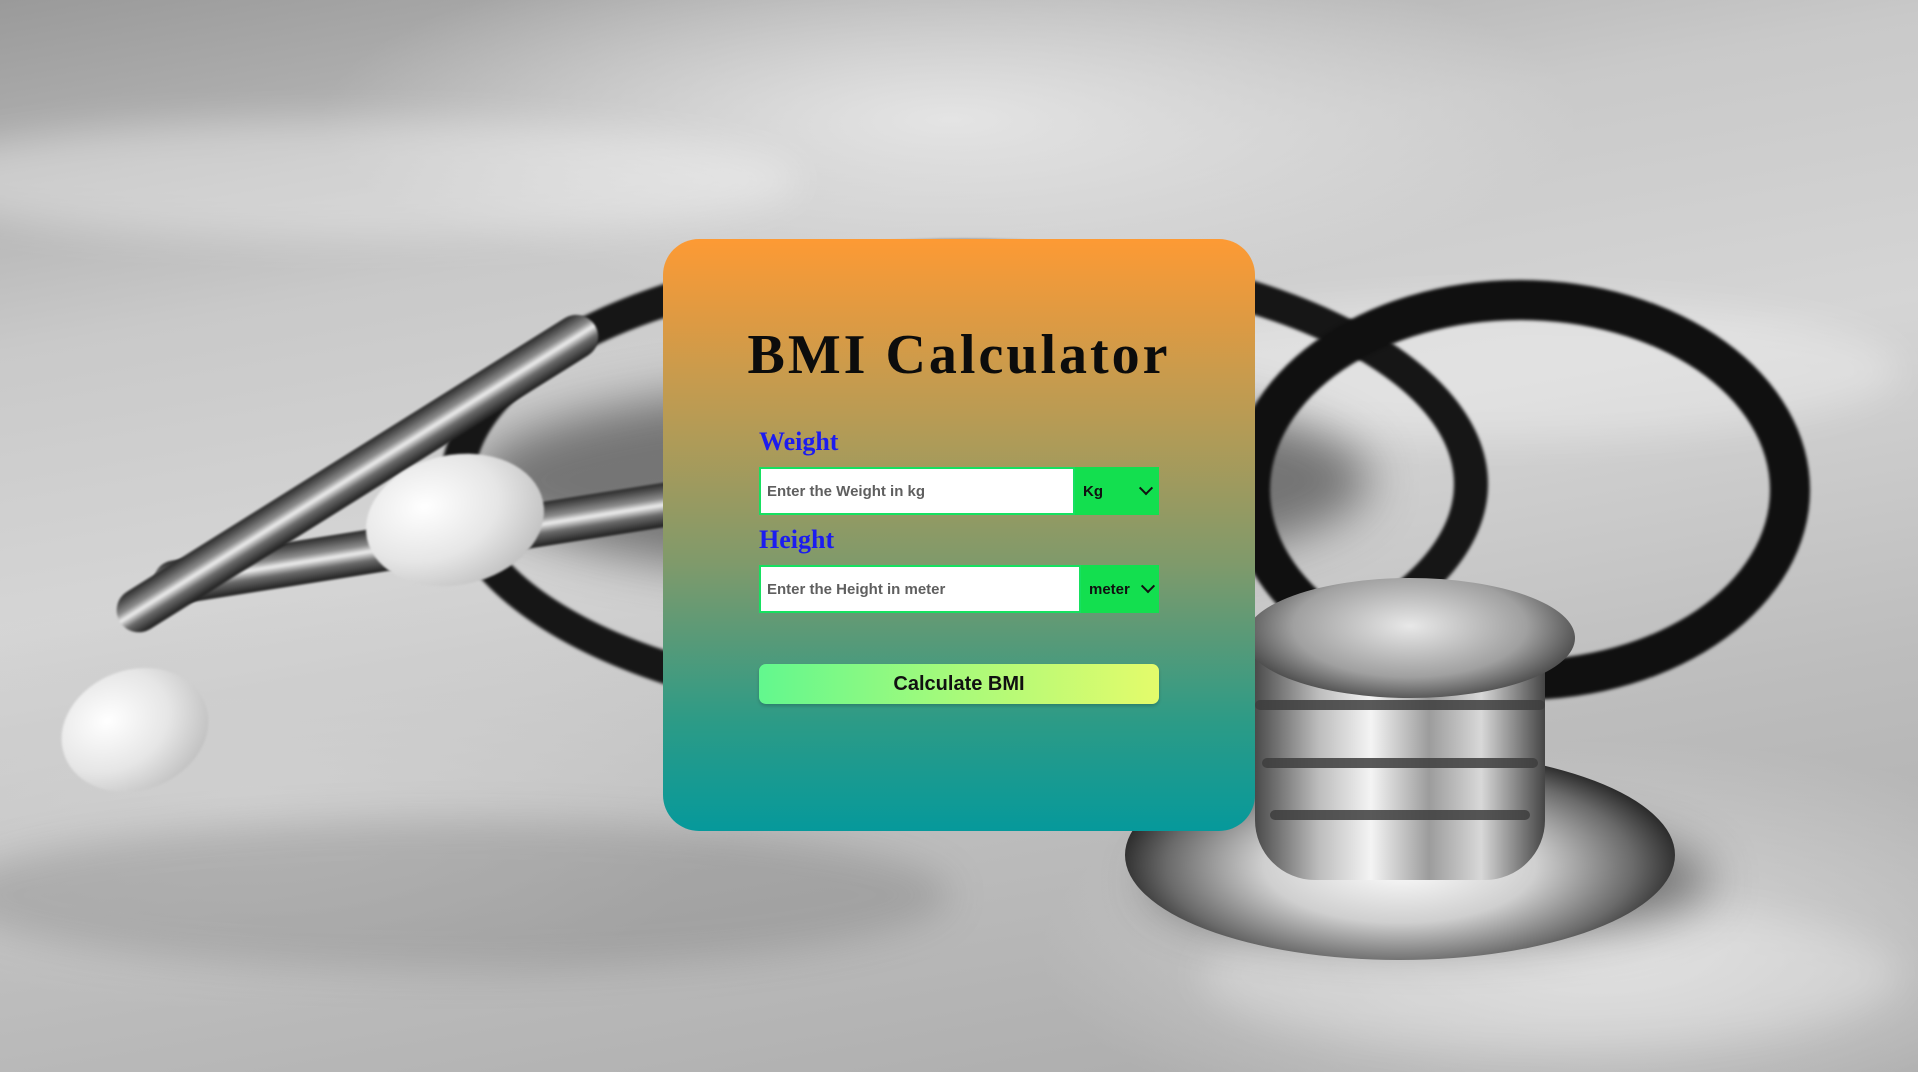  Describe the element at coordinates (797, 539) in the screenshot. I see `height-label: Height` at that location.